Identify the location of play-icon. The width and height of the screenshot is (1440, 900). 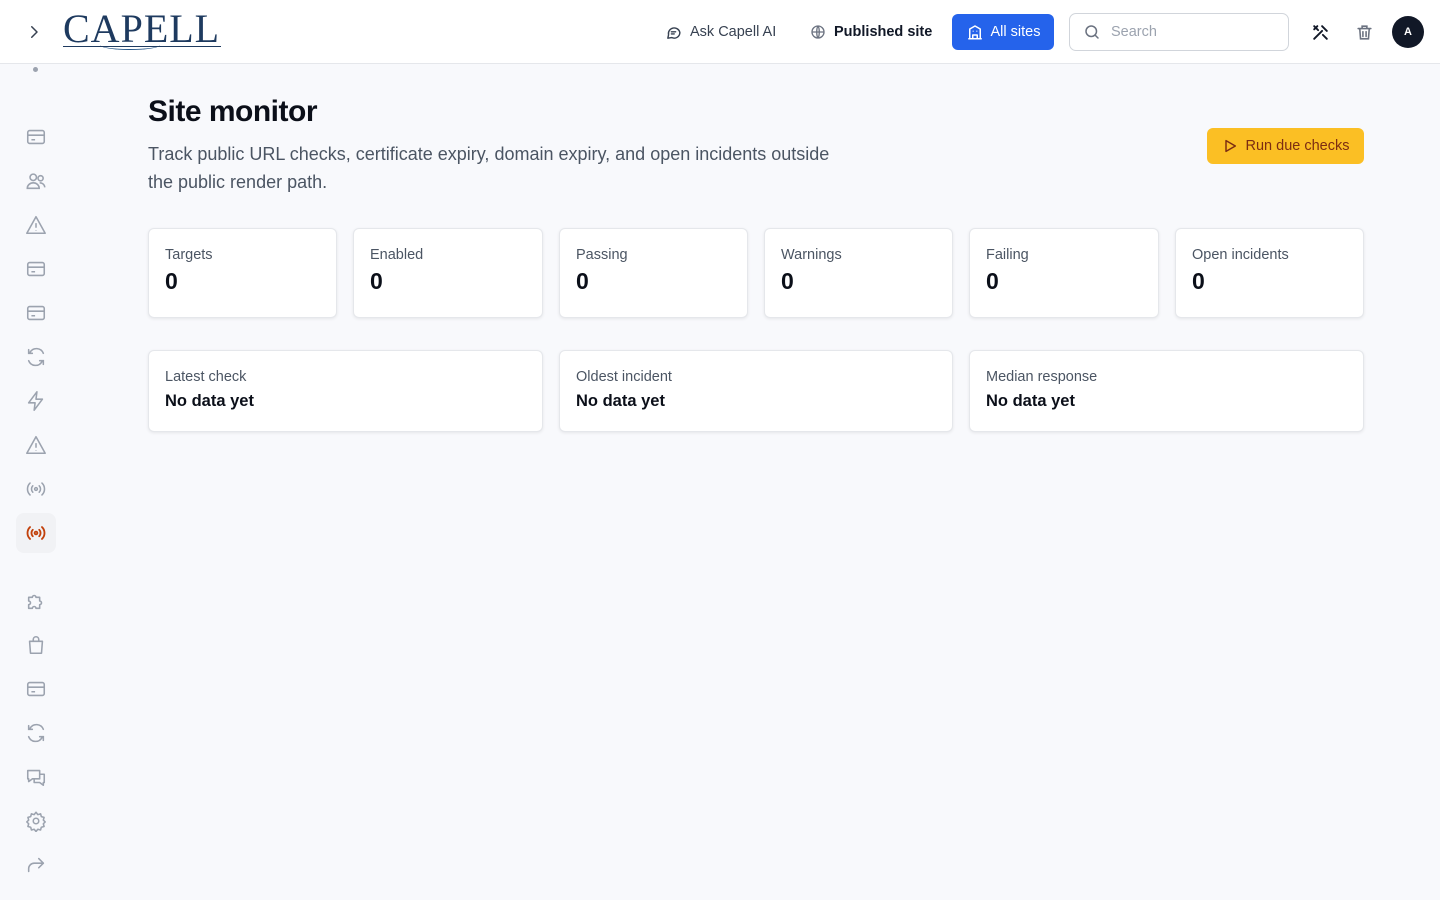
(1230, 146).